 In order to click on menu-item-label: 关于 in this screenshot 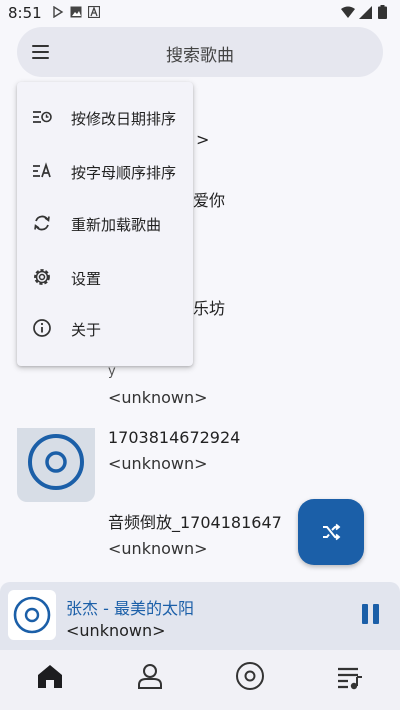, I will do `click(86, 330)`.